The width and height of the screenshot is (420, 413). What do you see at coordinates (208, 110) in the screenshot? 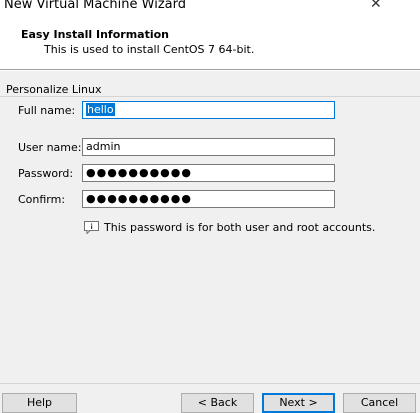
I see `full-name-field: hello` at bounding box center [208, 110].